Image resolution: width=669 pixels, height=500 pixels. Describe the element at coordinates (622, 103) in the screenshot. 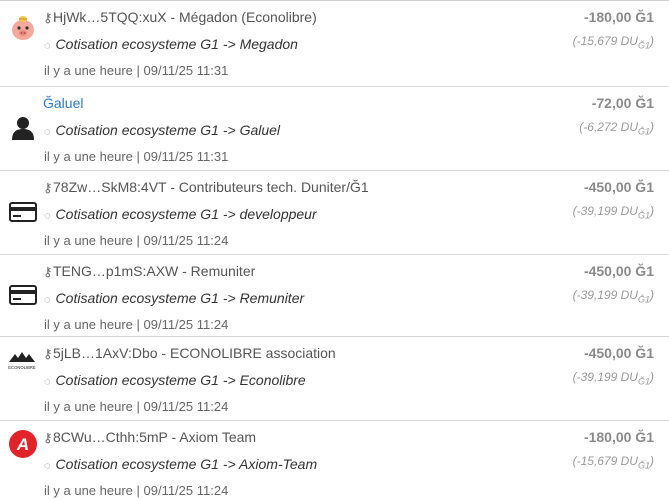

I see `tx-amount: -72,00 Ğ1` at that location.